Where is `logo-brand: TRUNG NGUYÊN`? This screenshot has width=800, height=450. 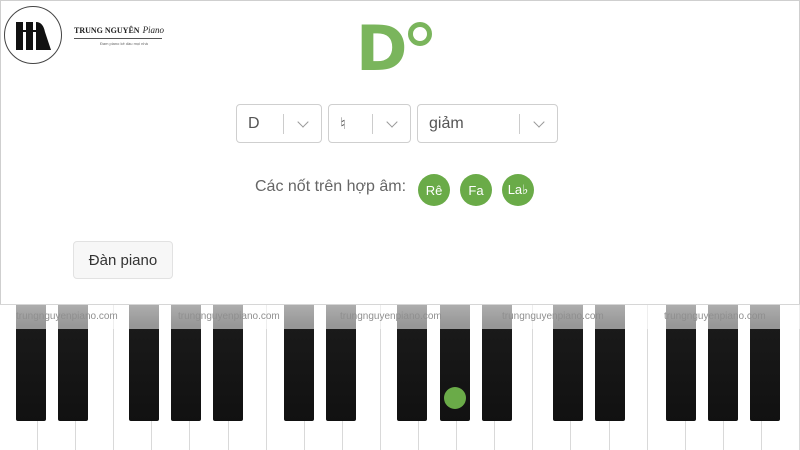
logo-brand: TRUNG NGUYÊN is located at coordinates (107, 30).